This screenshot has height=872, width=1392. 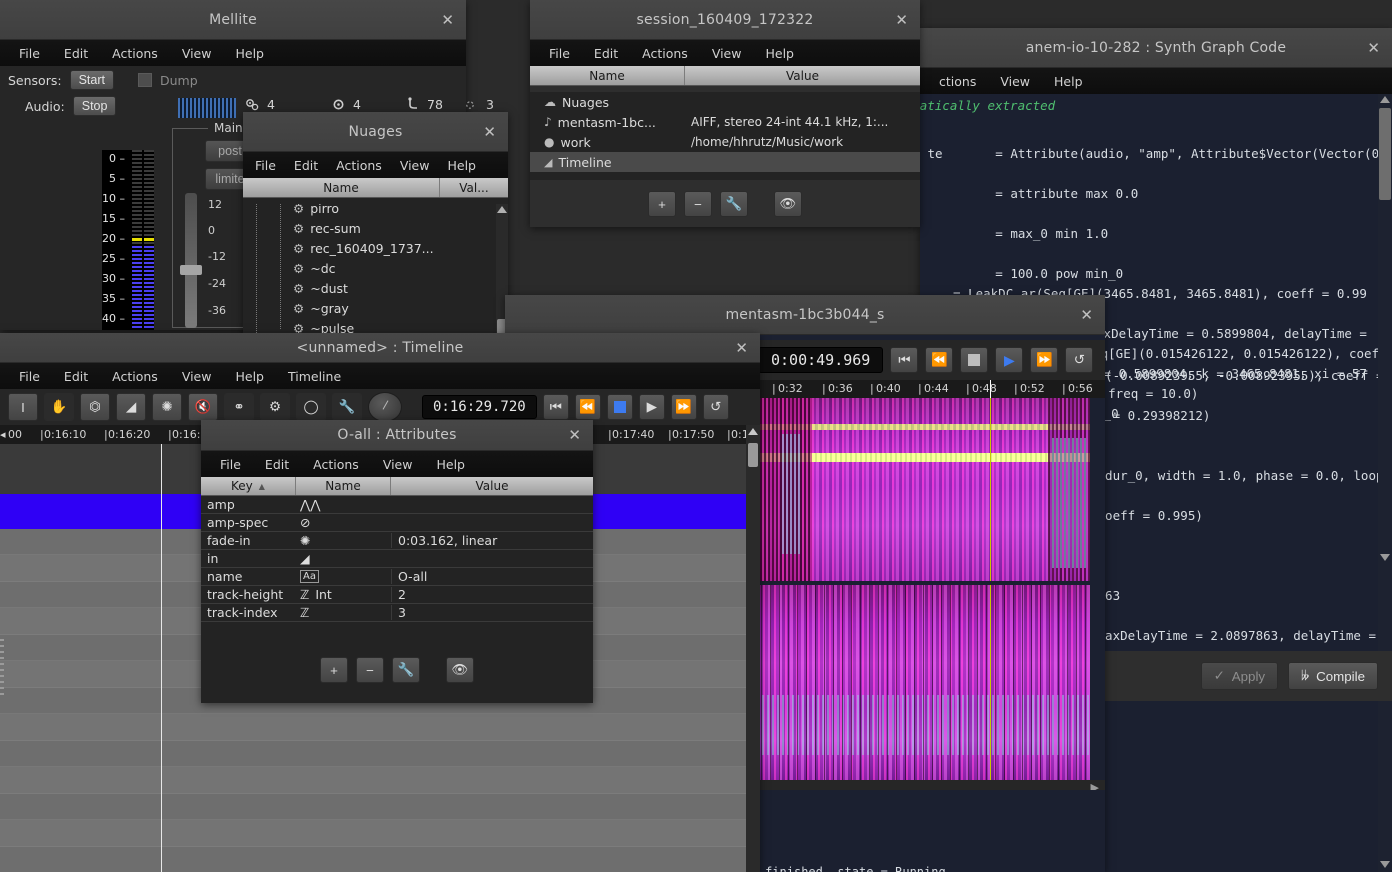 What do you see at coordinates (275, 407) in the screenshot?
I see `gears-icon: ⚙` at bounding box center [275, 407].